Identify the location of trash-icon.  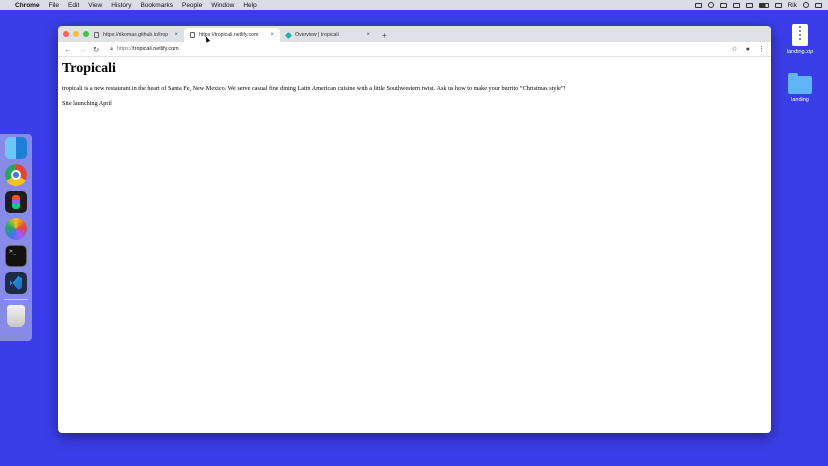
(16, 316).